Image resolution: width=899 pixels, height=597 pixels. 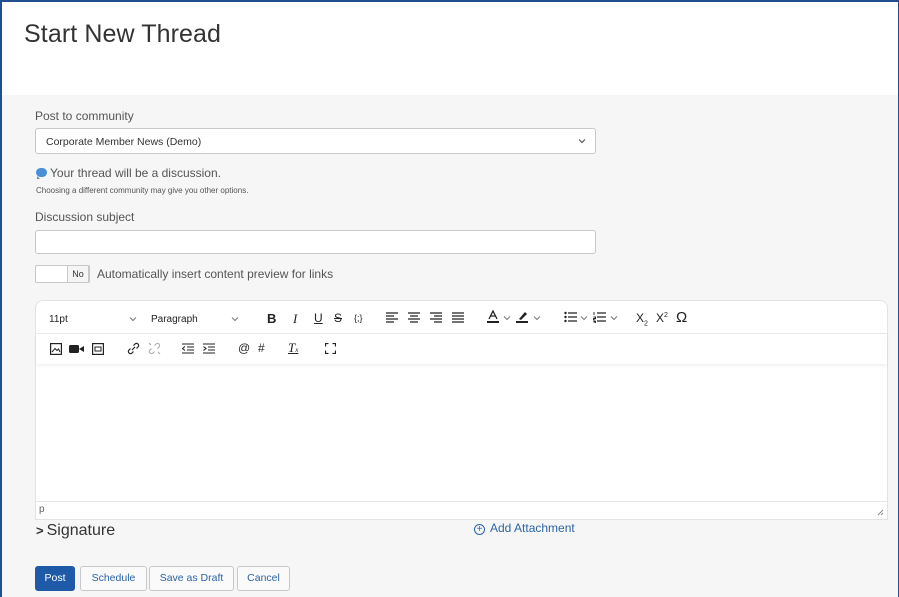 What do you see at coordinates (261, 348) in the screenshot?
I see `hashtag-icon: #` at bounding box center [261, 348].